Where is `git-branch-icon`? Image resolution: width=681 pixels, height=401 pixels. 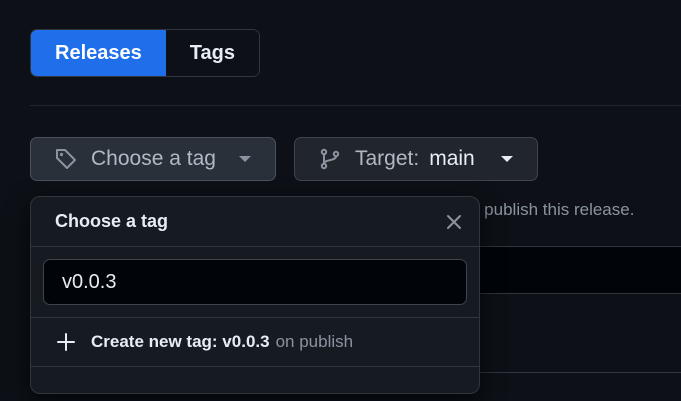 git-branch-icon is located at coordinates (330, 159).